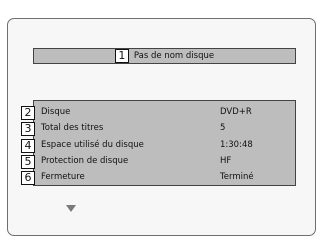 The width and height of the screenshot is (324, 243). Describe the element at coordinates (226, 161) in the screenshot. I see `row-value: HF` at that location.